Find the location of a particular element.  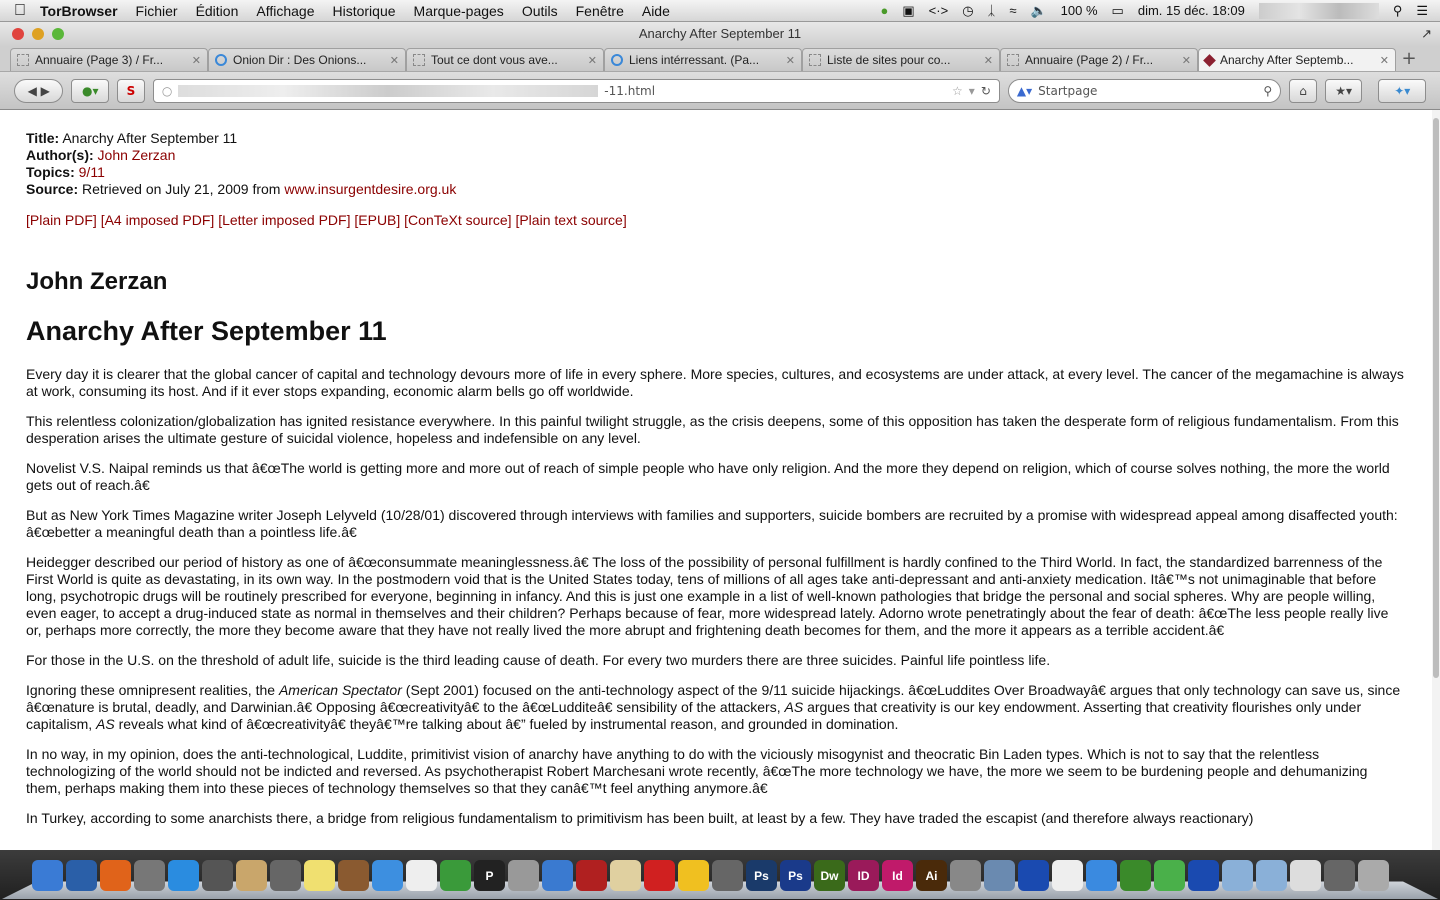

tor-button: ●▾ is located at coordinates (90, 90).